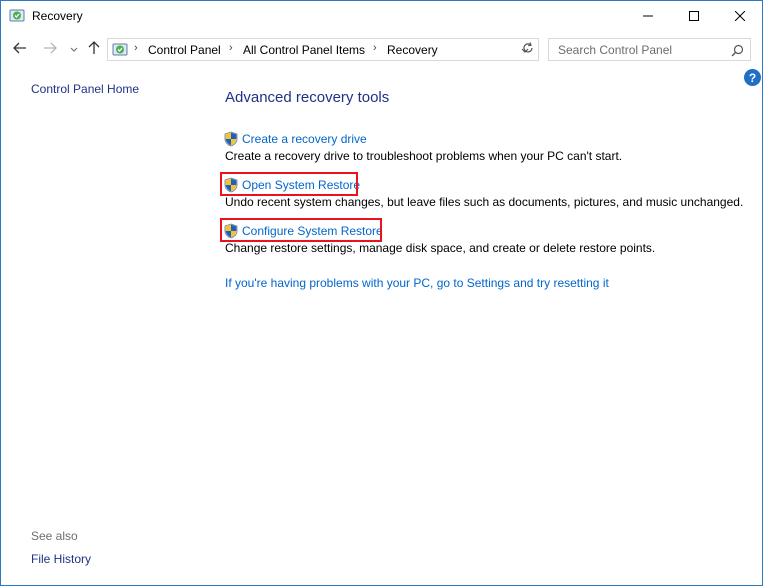 This screenshot has height=586, width=763. What do you see at coordinates (635, 49) in the screenshot?
I see `search-input` at bounding box center [635, 49].